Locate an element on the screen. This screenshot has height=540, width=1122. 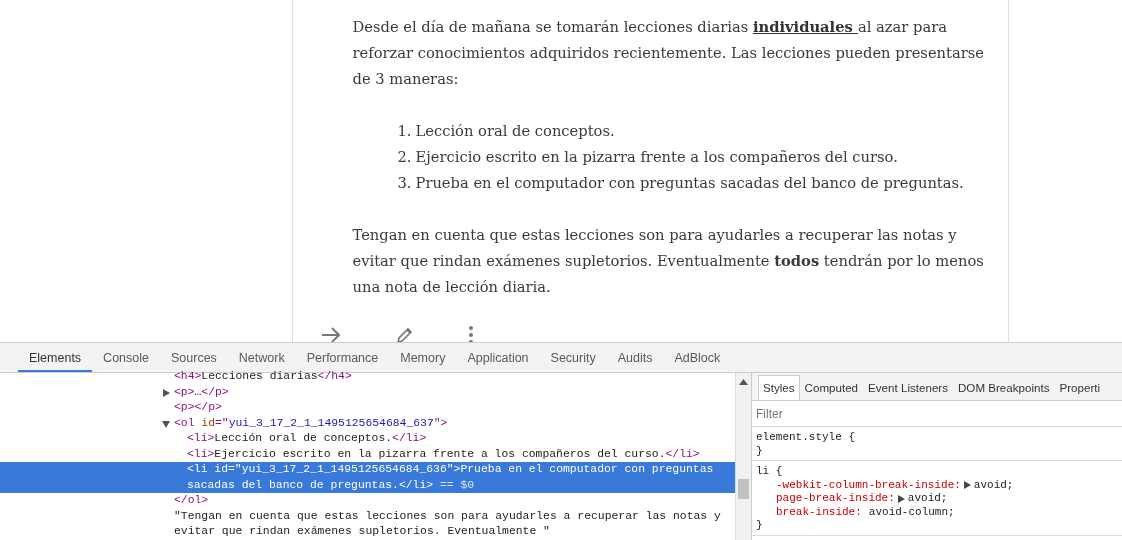
list-item: Lección oral de conceptos. is located at coordinates (515, 131).